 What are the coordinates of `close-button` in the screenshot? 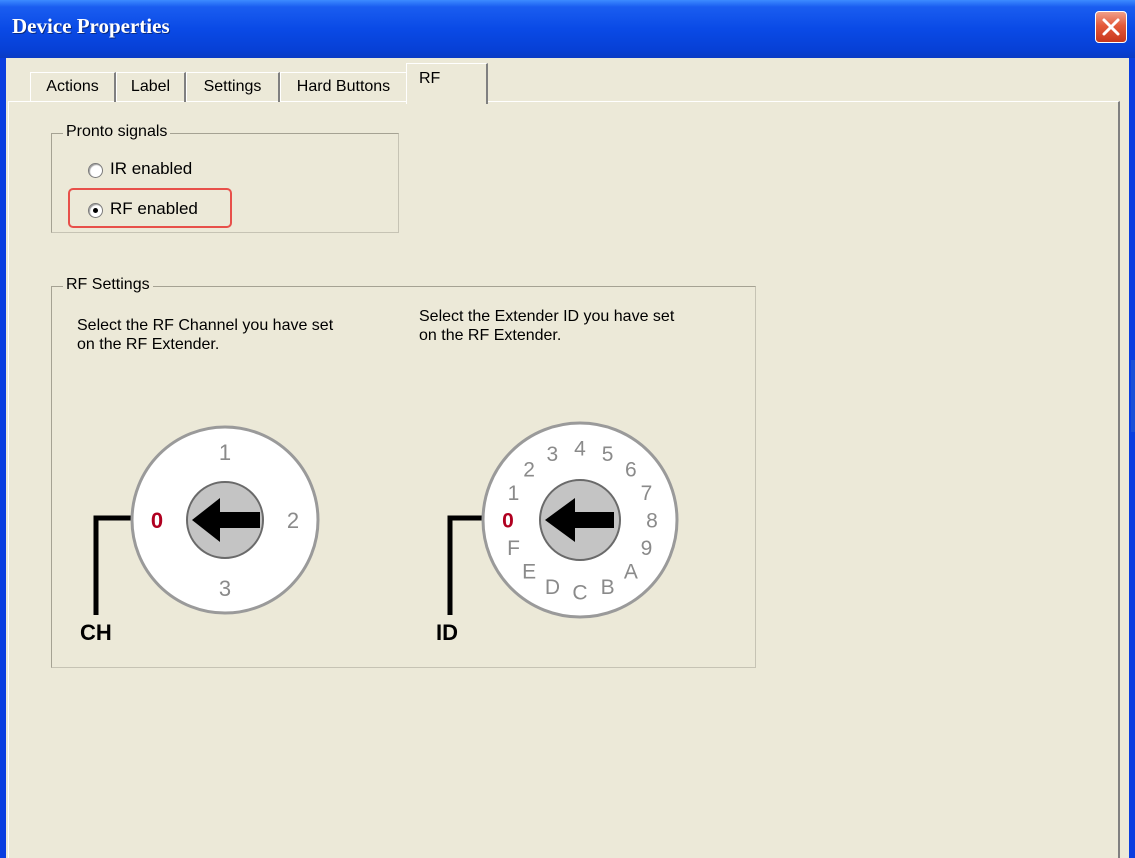 It's located at (1111, 27).